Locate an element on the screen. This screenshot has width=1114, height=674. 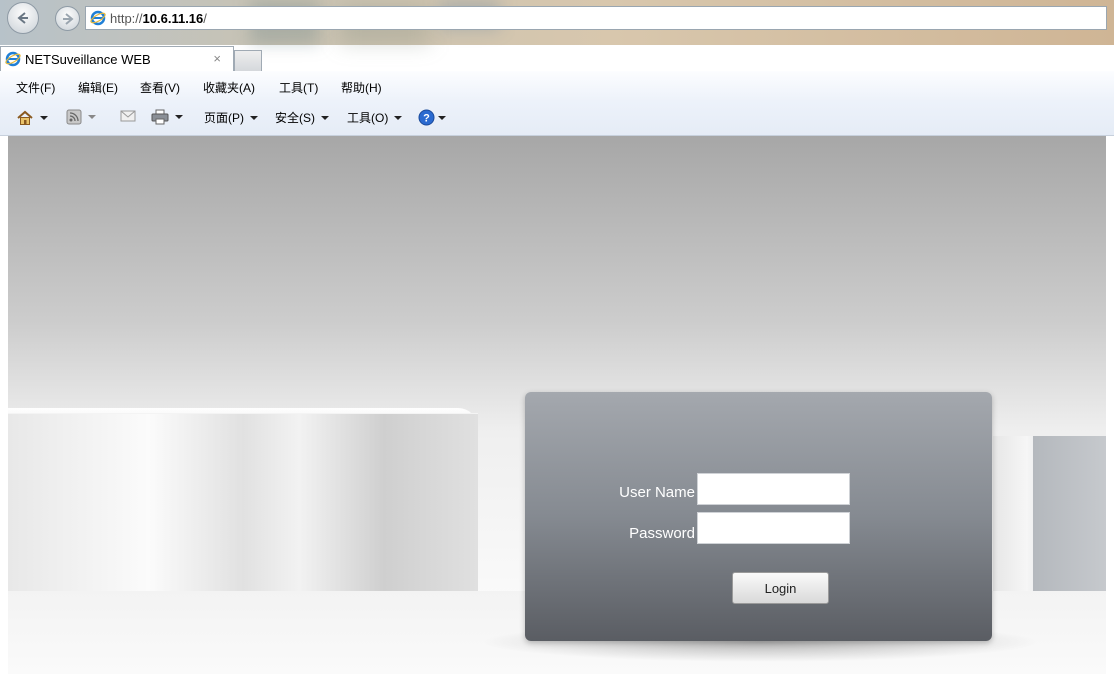
forward-button is located at coordinates (67, 18).